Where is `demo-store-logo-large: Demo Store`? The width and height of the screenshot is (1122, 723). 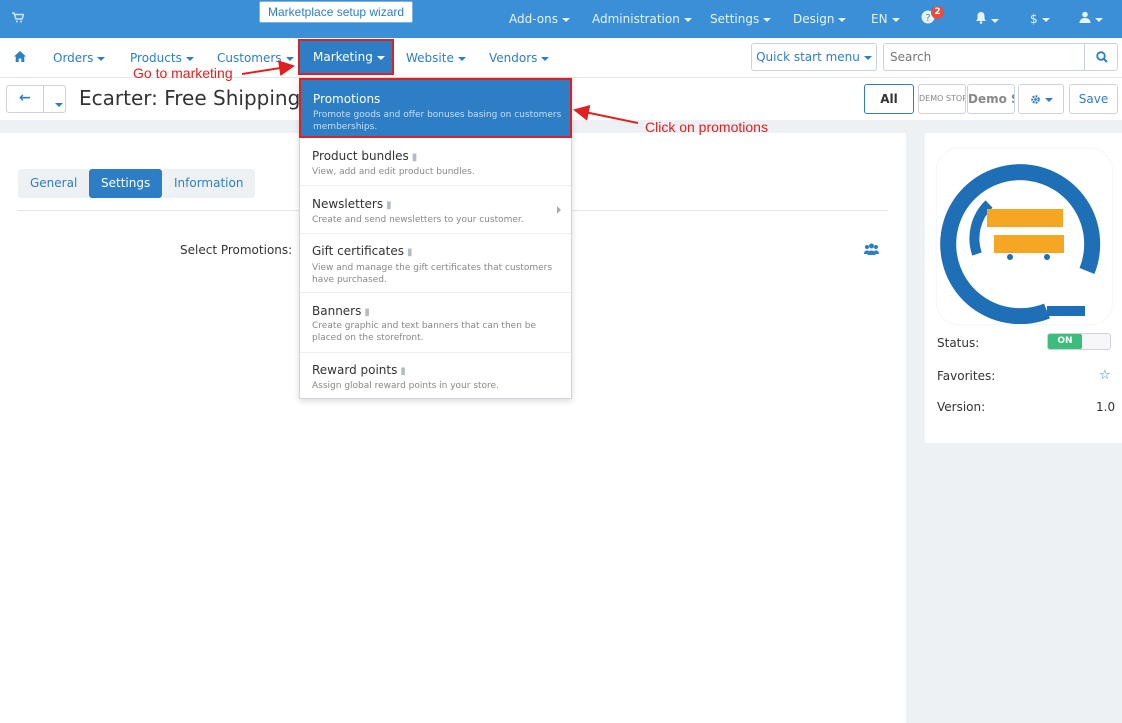 demo-store-logo-large: Demo Store is located at coordinates (991, 99).